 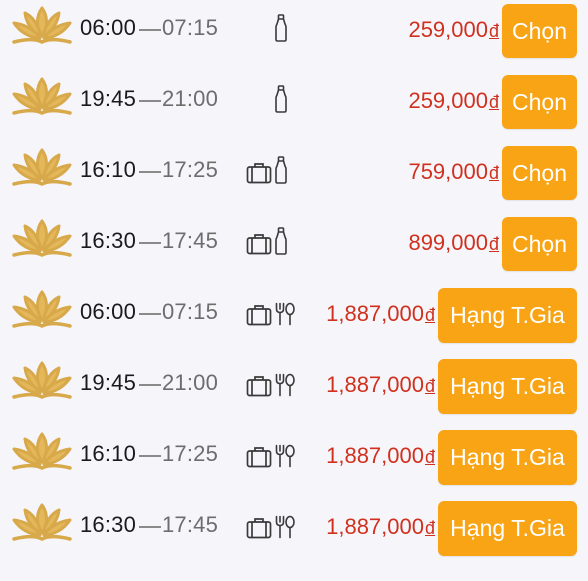 I want to click on flight-row: 19:45 21:00 1,887,000đ Hạng T.Gia, so click(x=294, y=390).